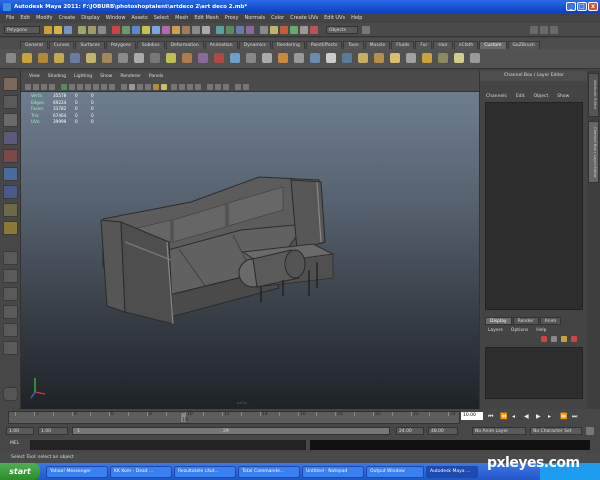 This screenshot has height=480, width=600. Describe the element at coordinates (190, 87) in the screenshot. I see `xray-joints-icon` at that location.